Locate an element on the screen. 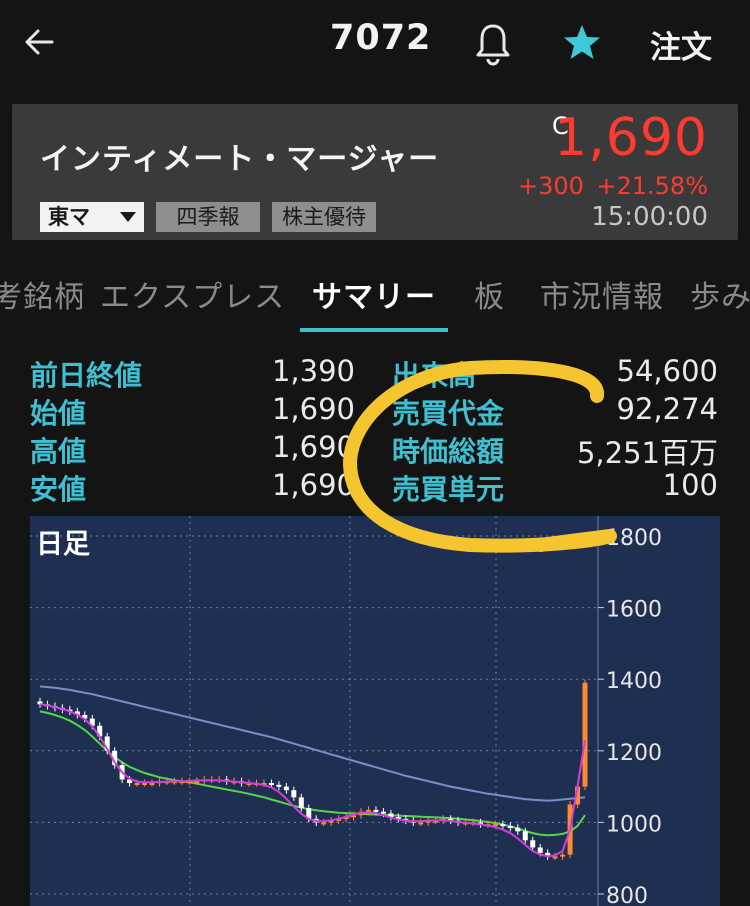 The width and height of the screenshot is (750, 906). summary-value: 54,600 is located at coordinates (667, 371).